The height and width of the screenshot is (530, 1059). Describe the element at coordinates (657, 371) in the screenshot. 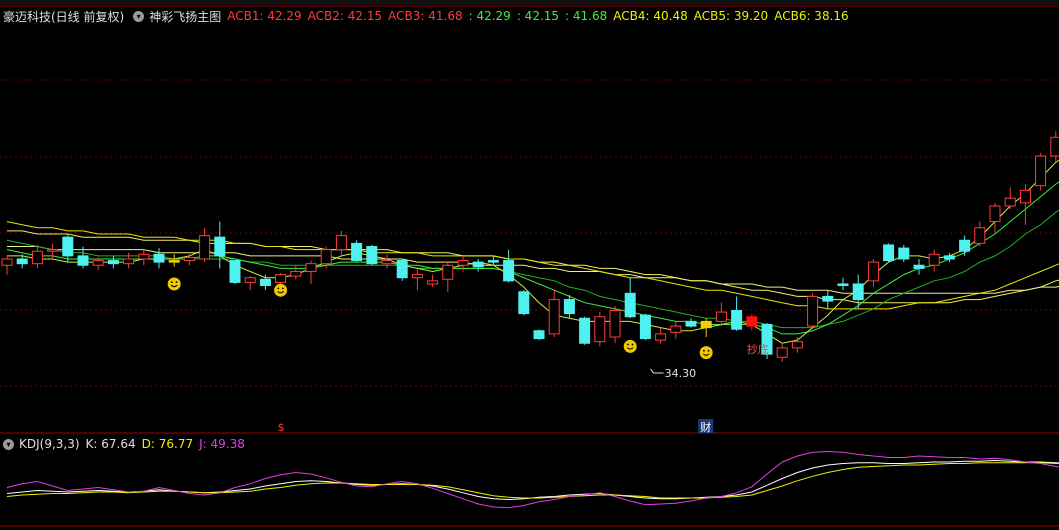

I see `low-pointer` at that location.